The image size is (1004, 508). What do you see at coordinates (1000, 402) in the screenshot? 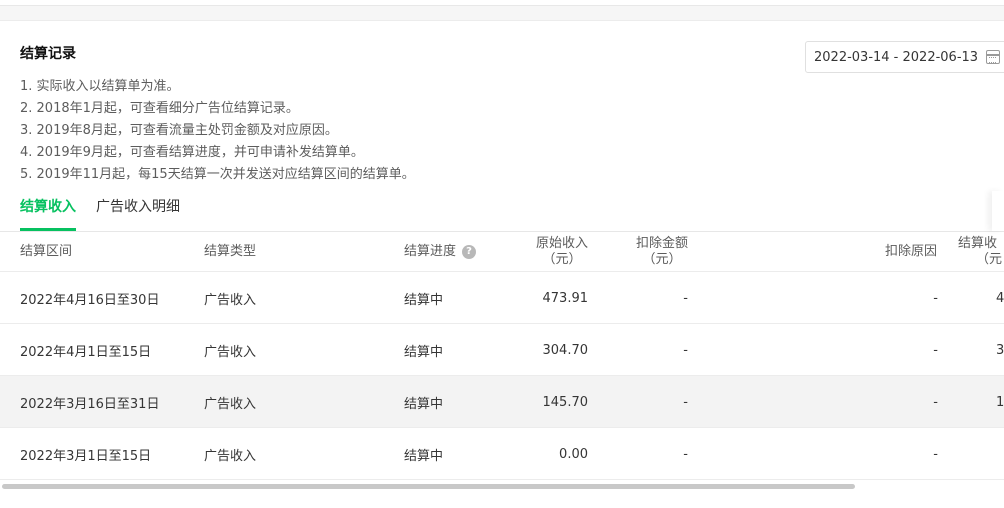
I see `cell-settled: 1` at bounding box center [1000, 402].